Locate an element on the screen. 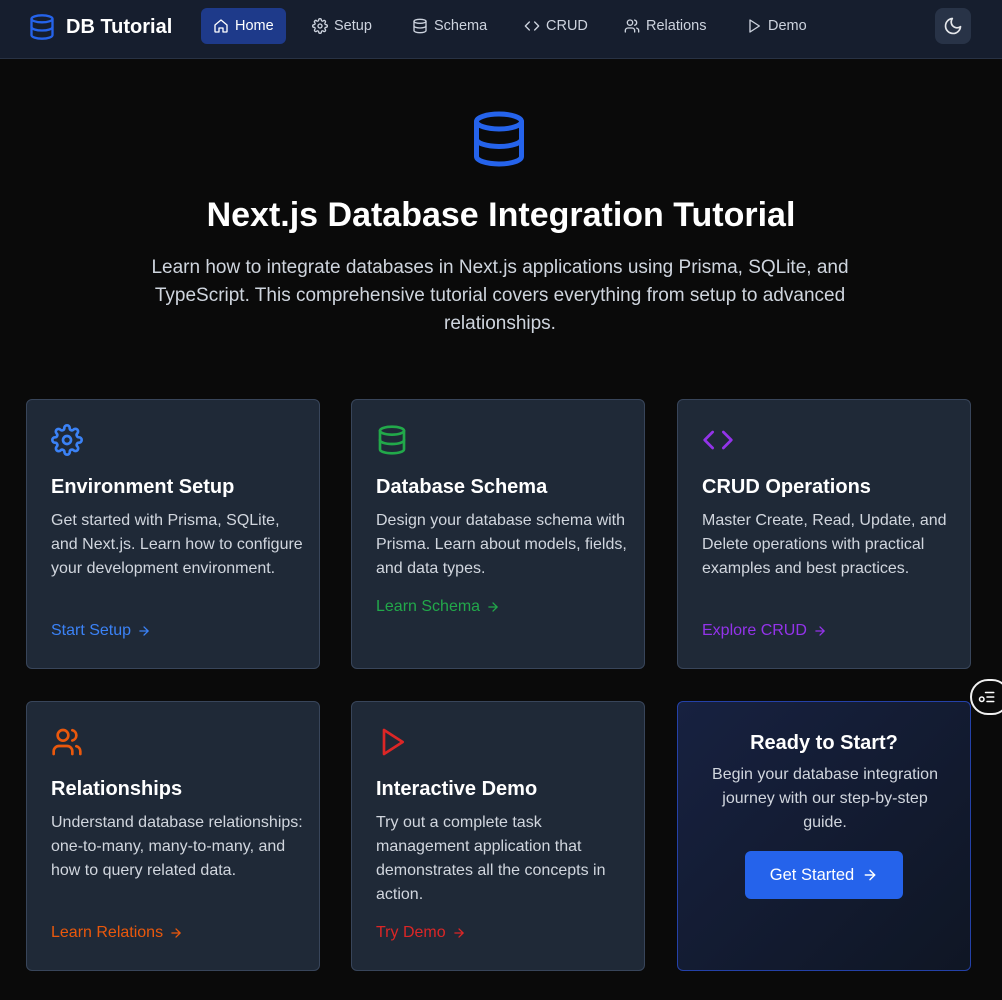  start-setup-link: Start Setup is located at coordinates (101, 631).